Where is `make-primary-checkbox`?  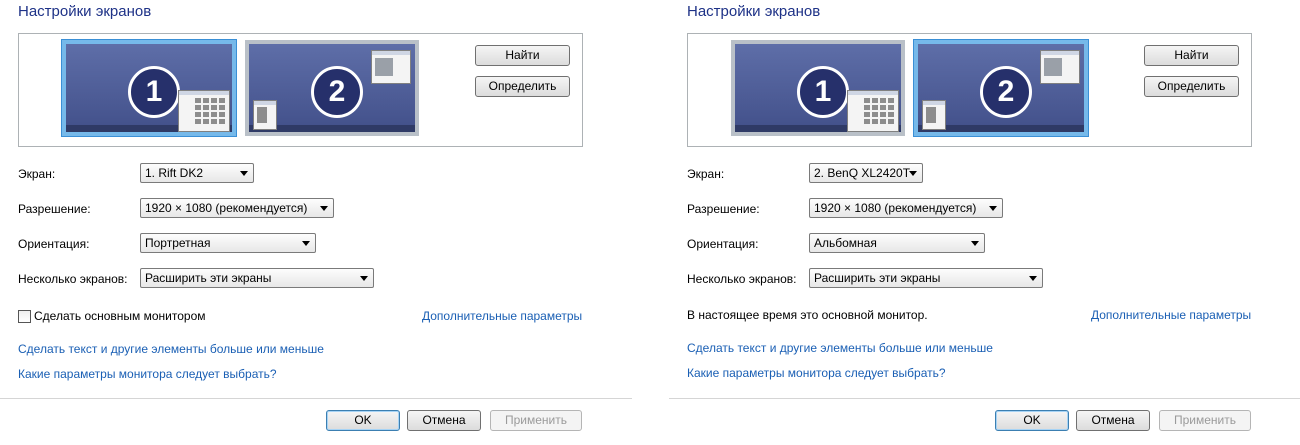
make-primary-checkbox is located at coordinates (24, 316).